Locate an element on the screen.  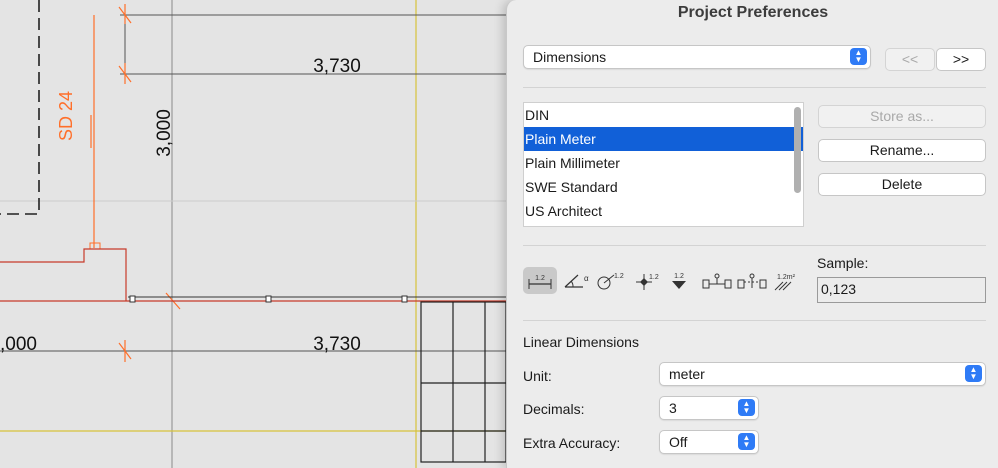
list-item: Plain Millimeter is located at coordinates (663, 163).